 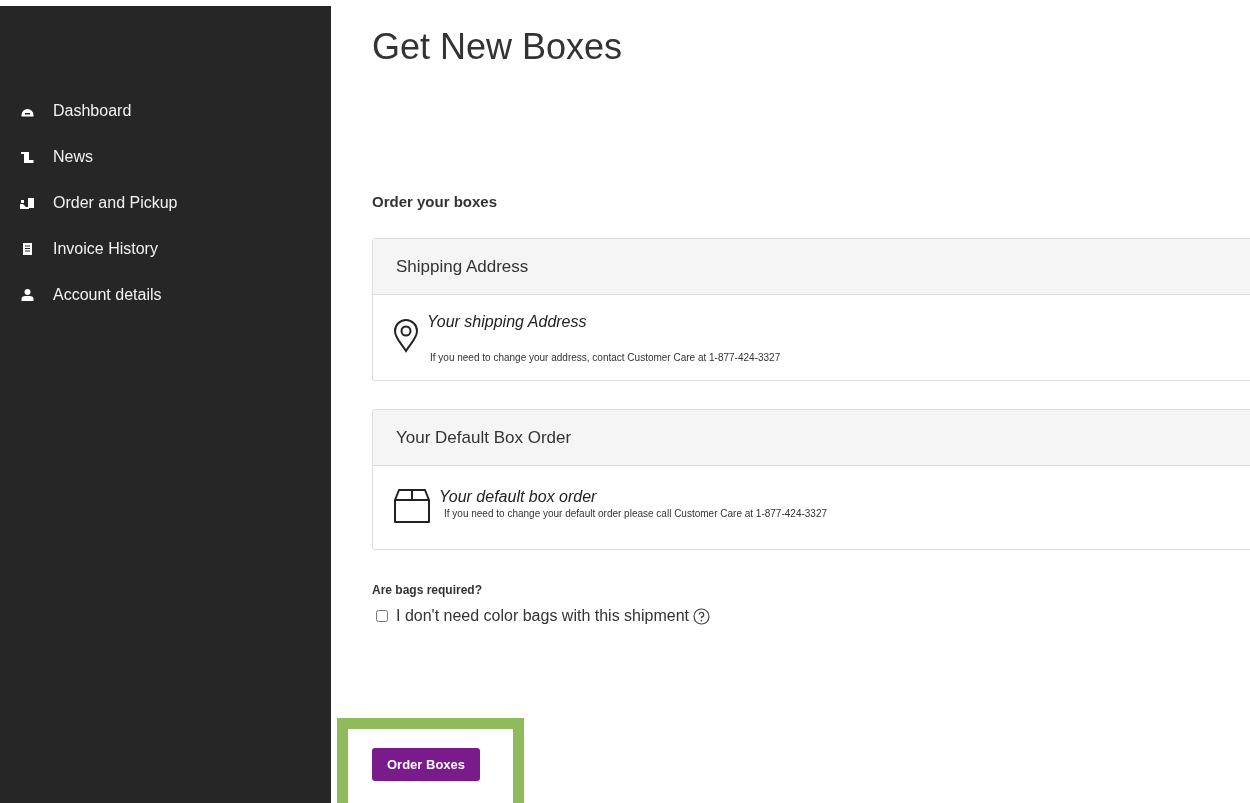 I want to click on card-header: Your Default Box Order, so click(x=811, y=438).